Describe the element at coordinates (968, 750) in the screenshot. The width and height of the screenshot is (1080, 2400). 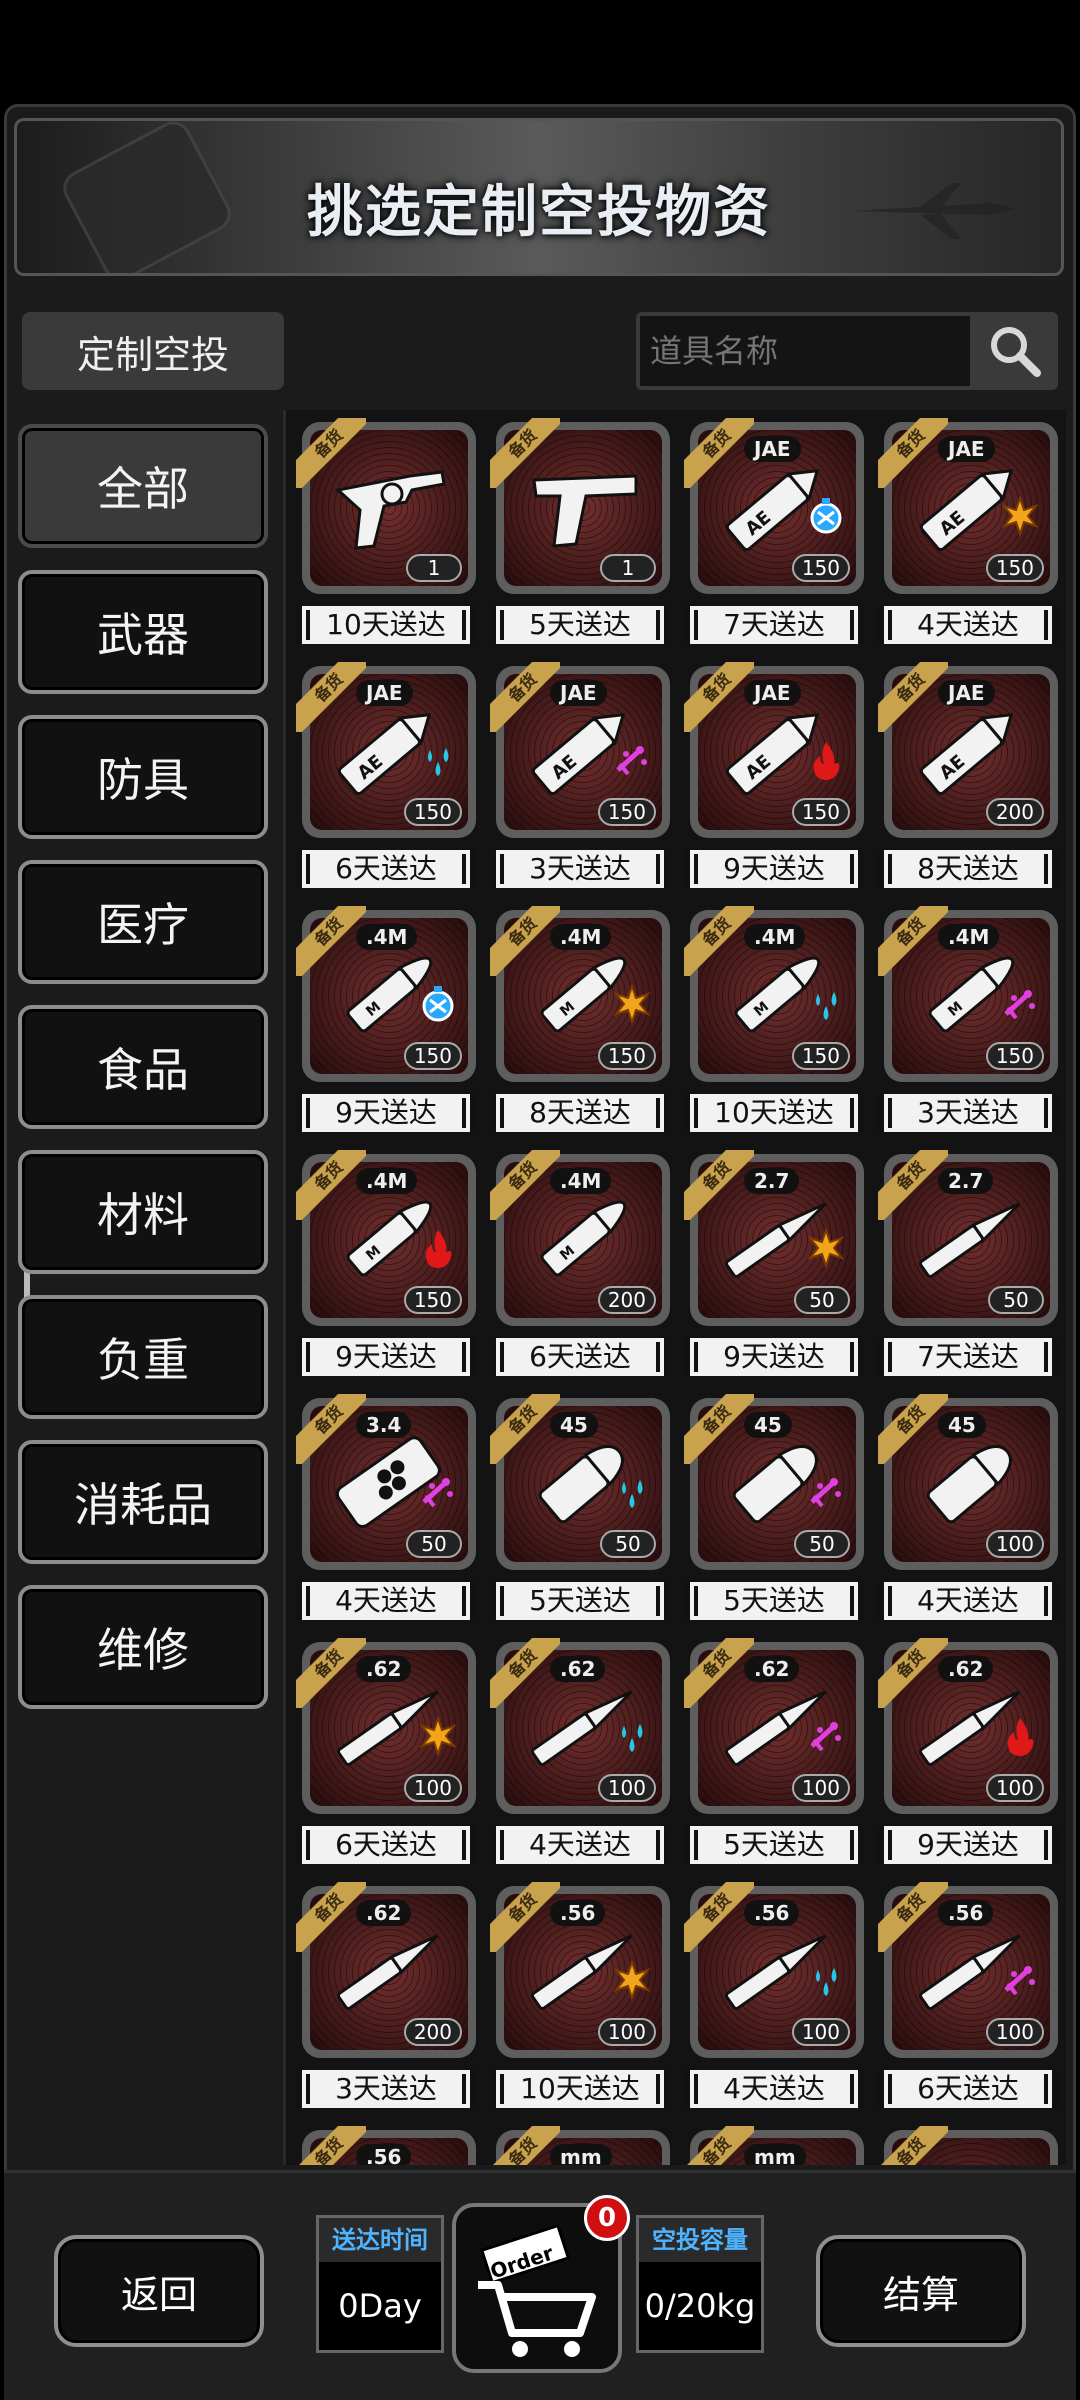
I see `item-tile: AE JAE 200 备货` at that location.